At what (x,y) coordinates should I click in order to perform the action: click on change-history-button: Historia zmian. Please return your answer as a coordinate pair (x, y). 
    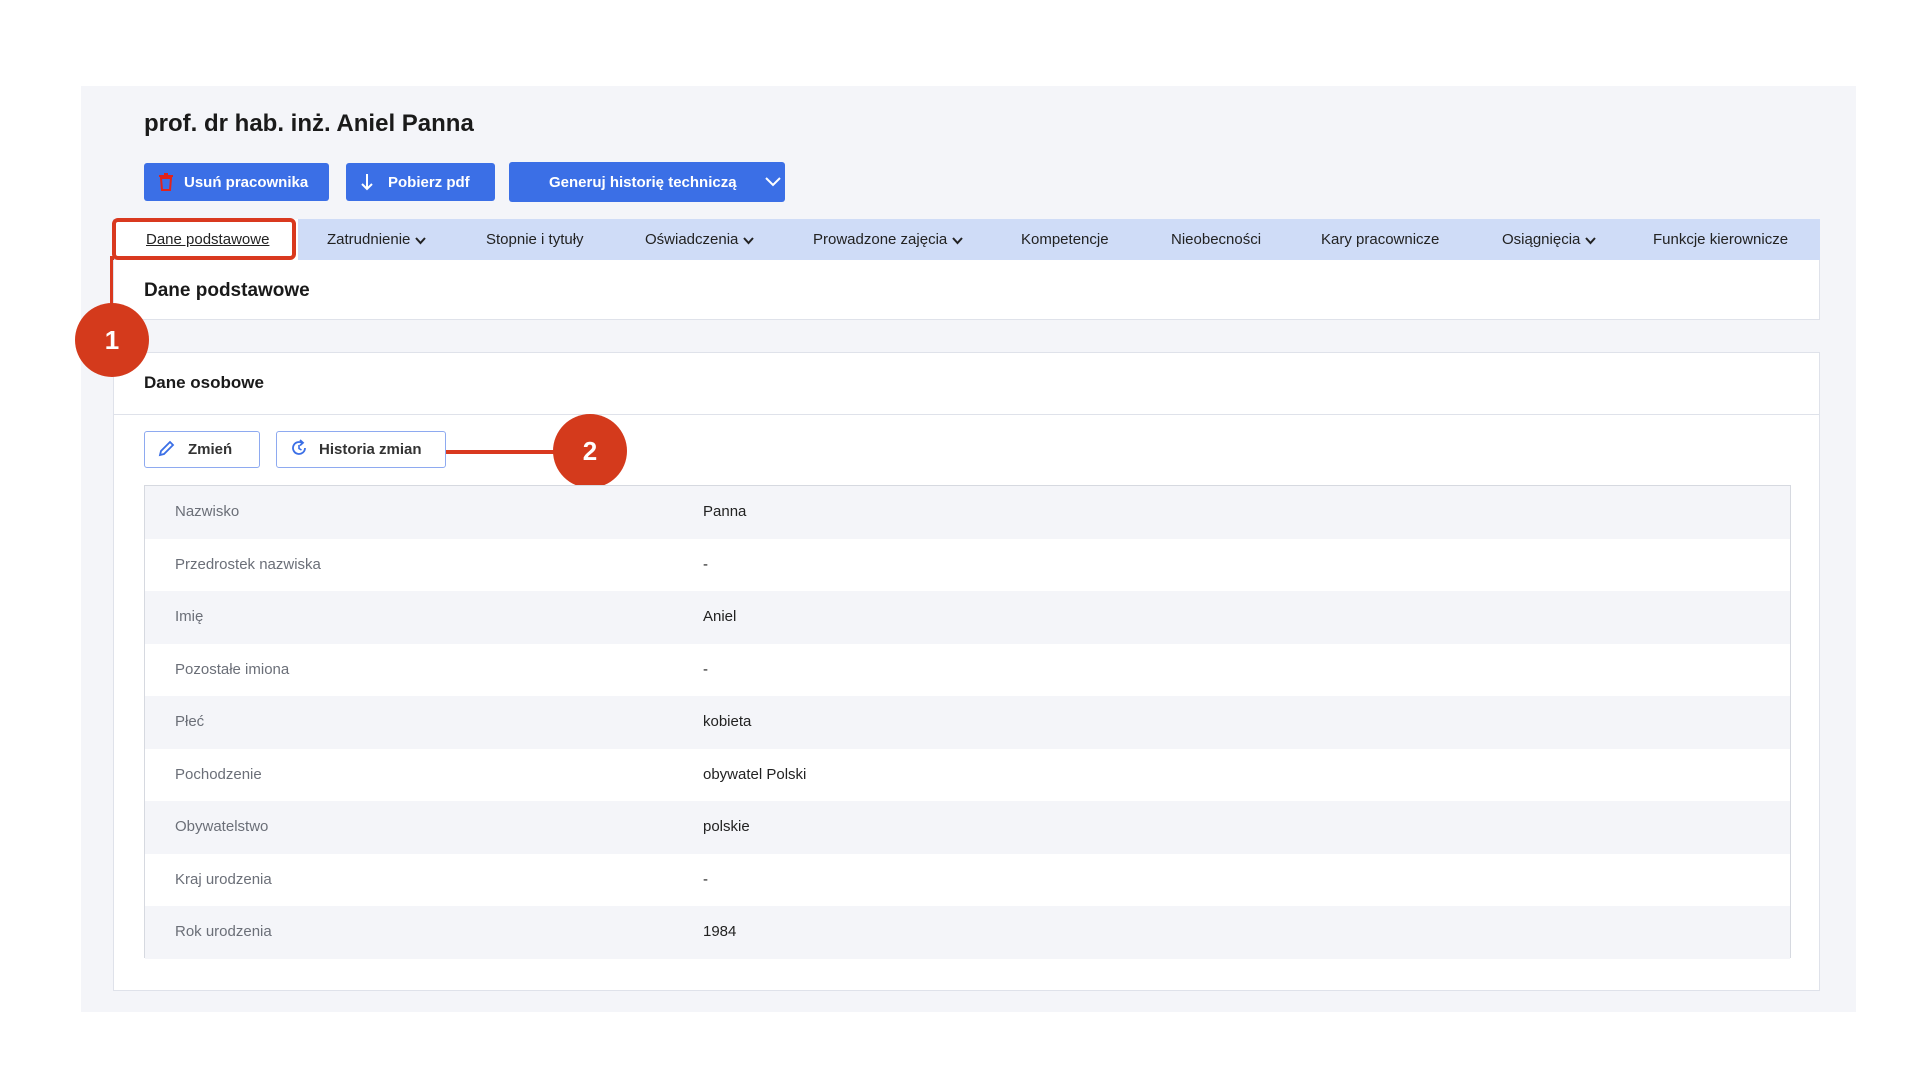
    Looking at the image, I should click on (361, 449).